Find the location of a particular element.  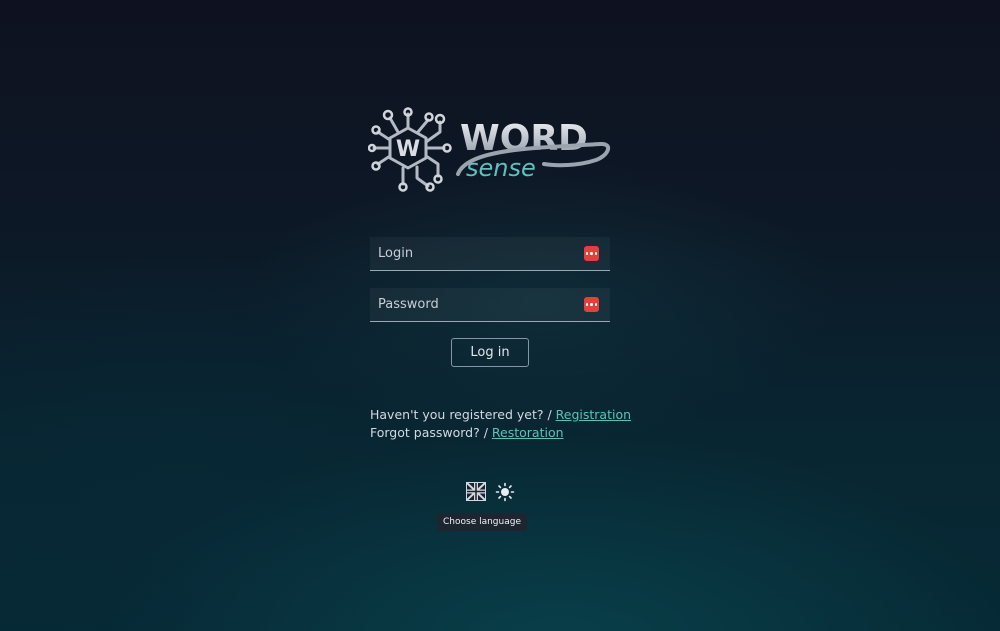

language-tooltip: Choose language is located at coordinates (482, 522).